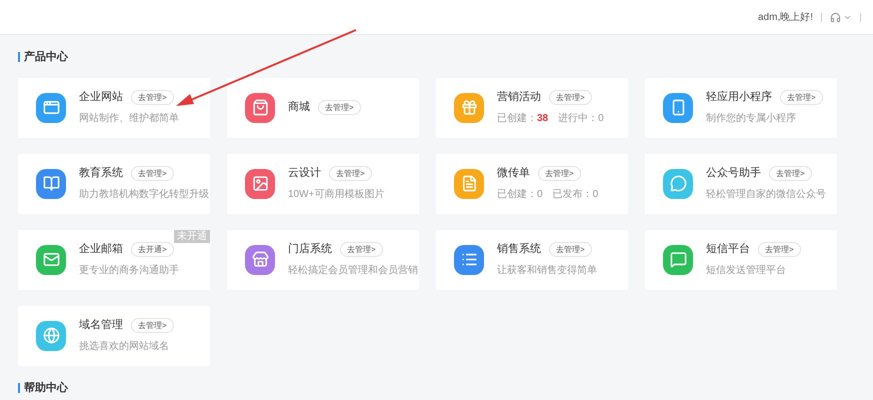 Image resolution: width=873 pixels, height=400 pixels. What do you see at coordinates (519, 98) in the screenshot?
I see `product-name: 营销活动` at bounding box center [519, 98].